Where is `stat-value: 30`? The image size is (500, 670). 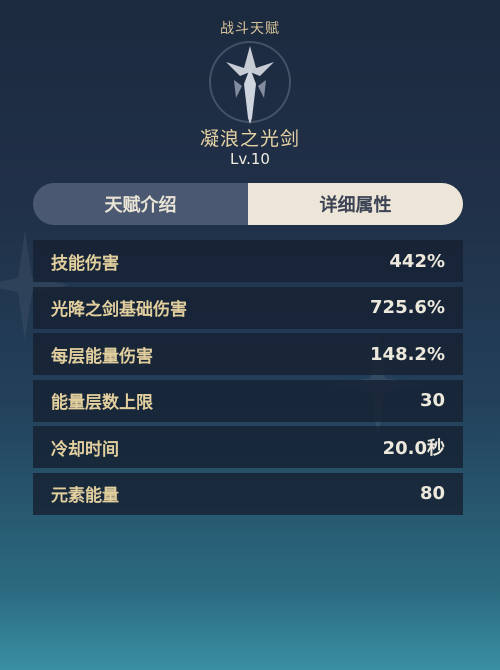
stat-value: 30 is located at coordinates (432, 400).